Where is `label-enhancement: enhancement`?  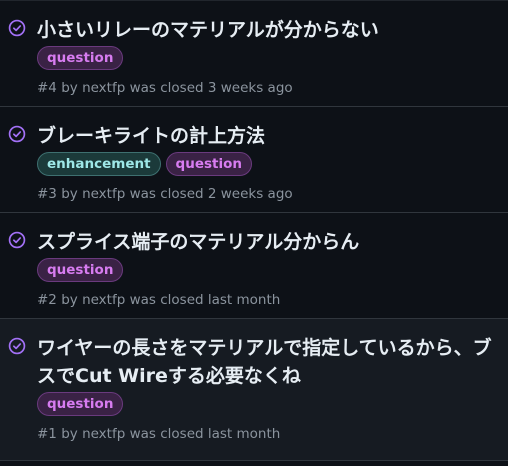 label-enhancement: enhancement is located at coordinates (99, 164).